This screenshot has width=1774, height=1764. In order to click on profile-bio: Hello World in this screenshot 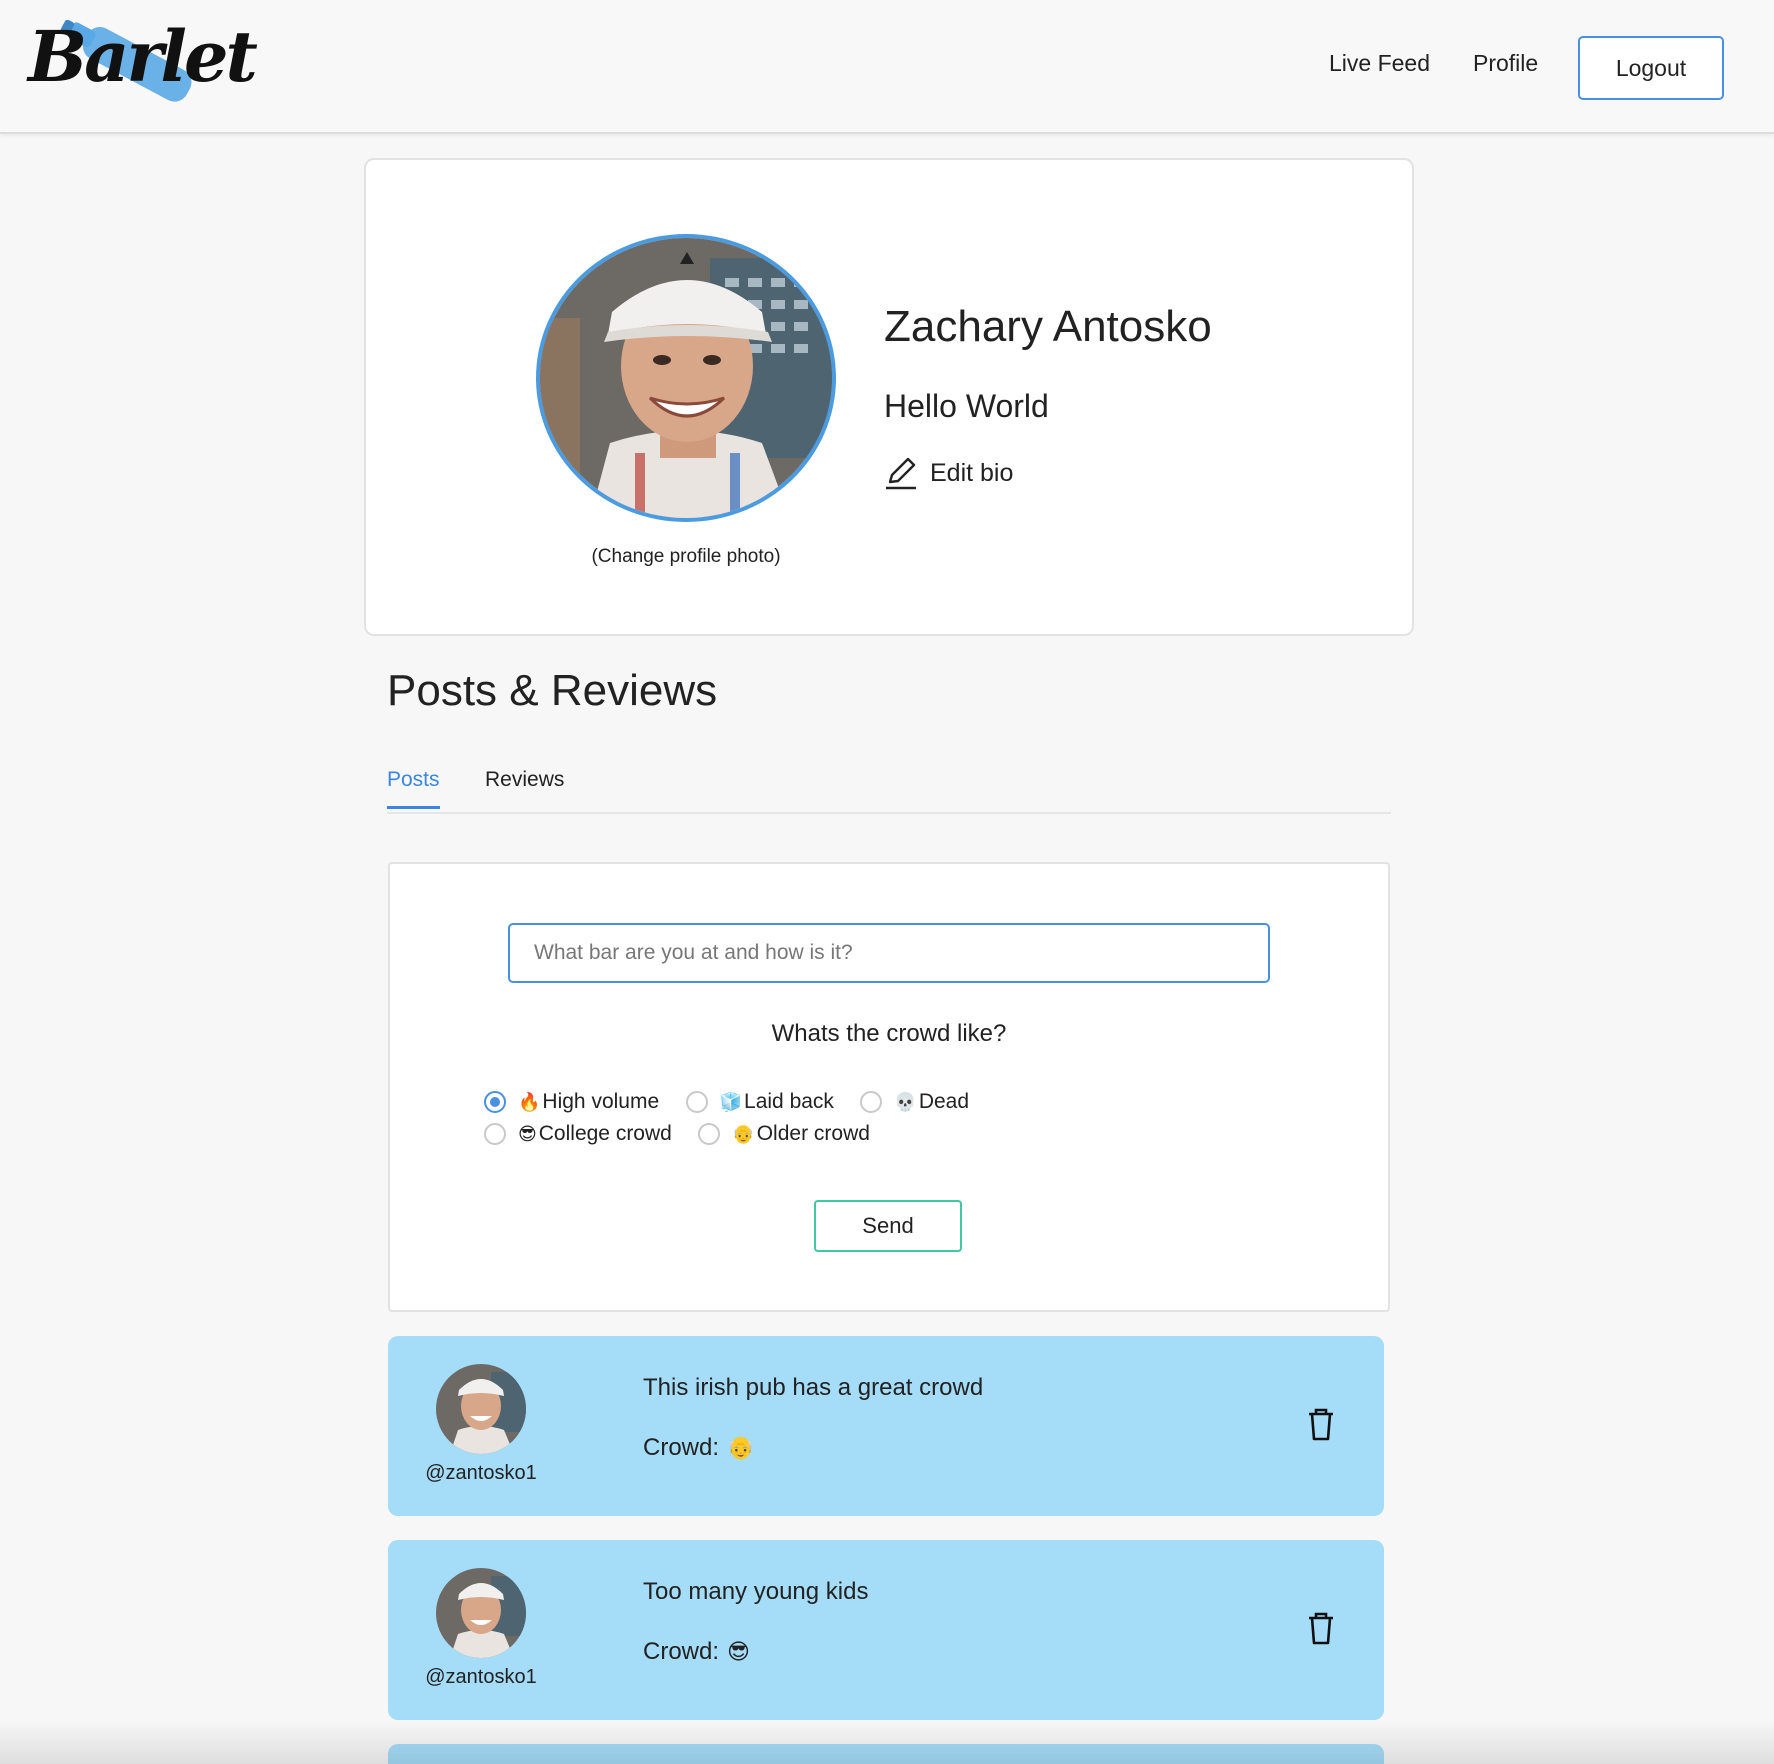, I will do `click(966, 406)`.